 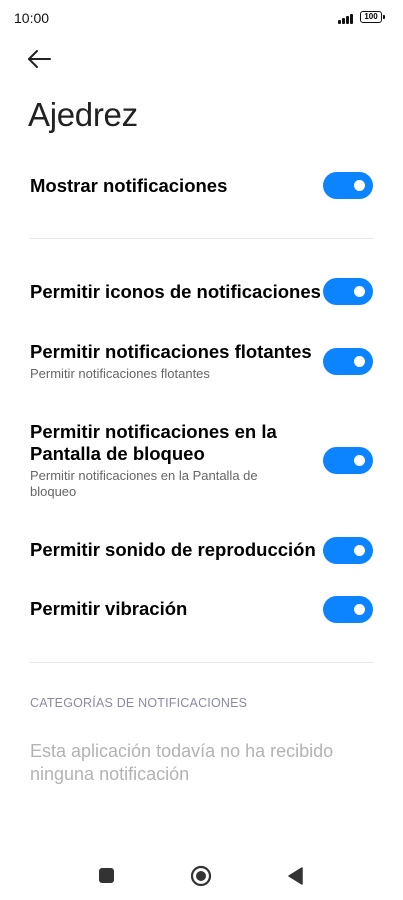 What do you see at coordinates (201, 18) in the screenshot?
I see `status-bar: 10:00 100` at bounding box center [201, 18].